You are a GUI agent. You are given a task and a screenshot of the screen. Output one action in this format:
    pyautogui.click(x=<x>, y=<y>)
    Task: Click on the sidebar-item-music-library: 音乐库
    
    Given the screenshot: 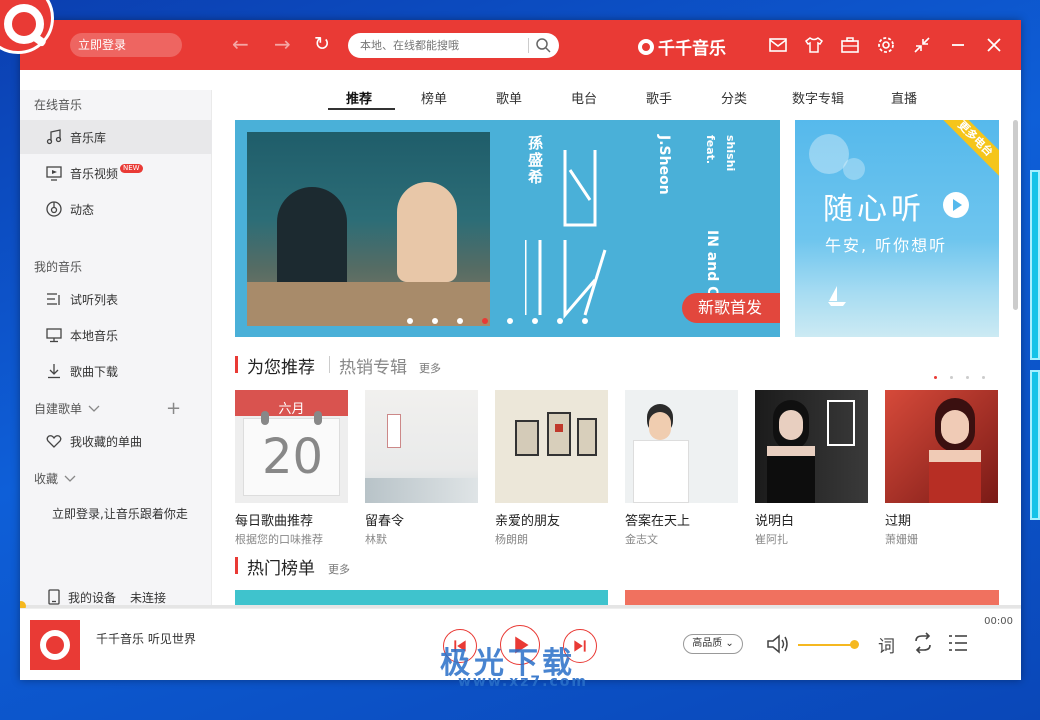 What is the action you would take?
    pyautogui.click(x=116, y=137)
    